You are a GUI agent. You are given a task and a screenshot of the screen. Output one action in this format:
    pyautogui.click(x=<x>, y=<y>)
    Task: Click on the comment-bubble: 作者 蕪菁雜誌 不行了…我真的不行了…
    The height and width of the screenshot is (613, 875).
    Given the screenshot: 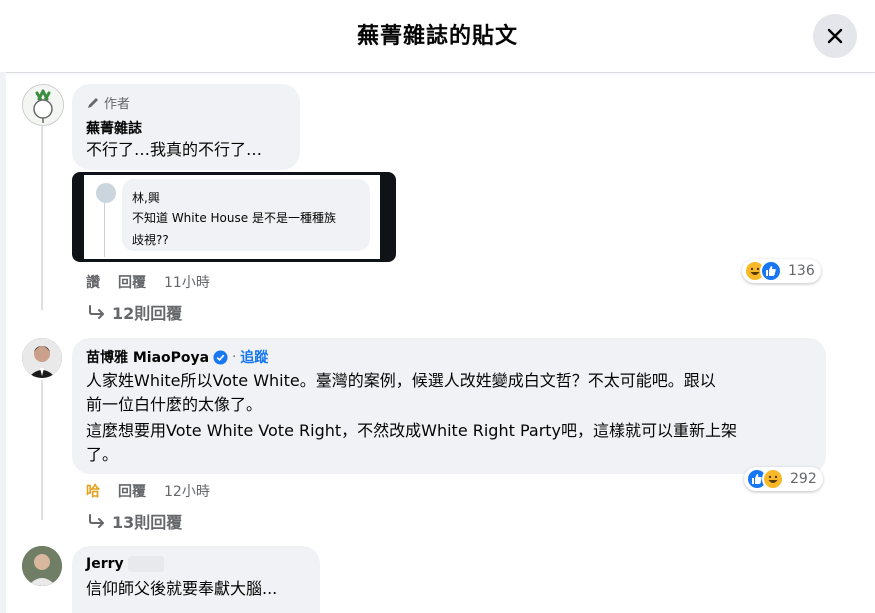 What is the action you would take?
    pyautogui.click(x=186, y=127)
    